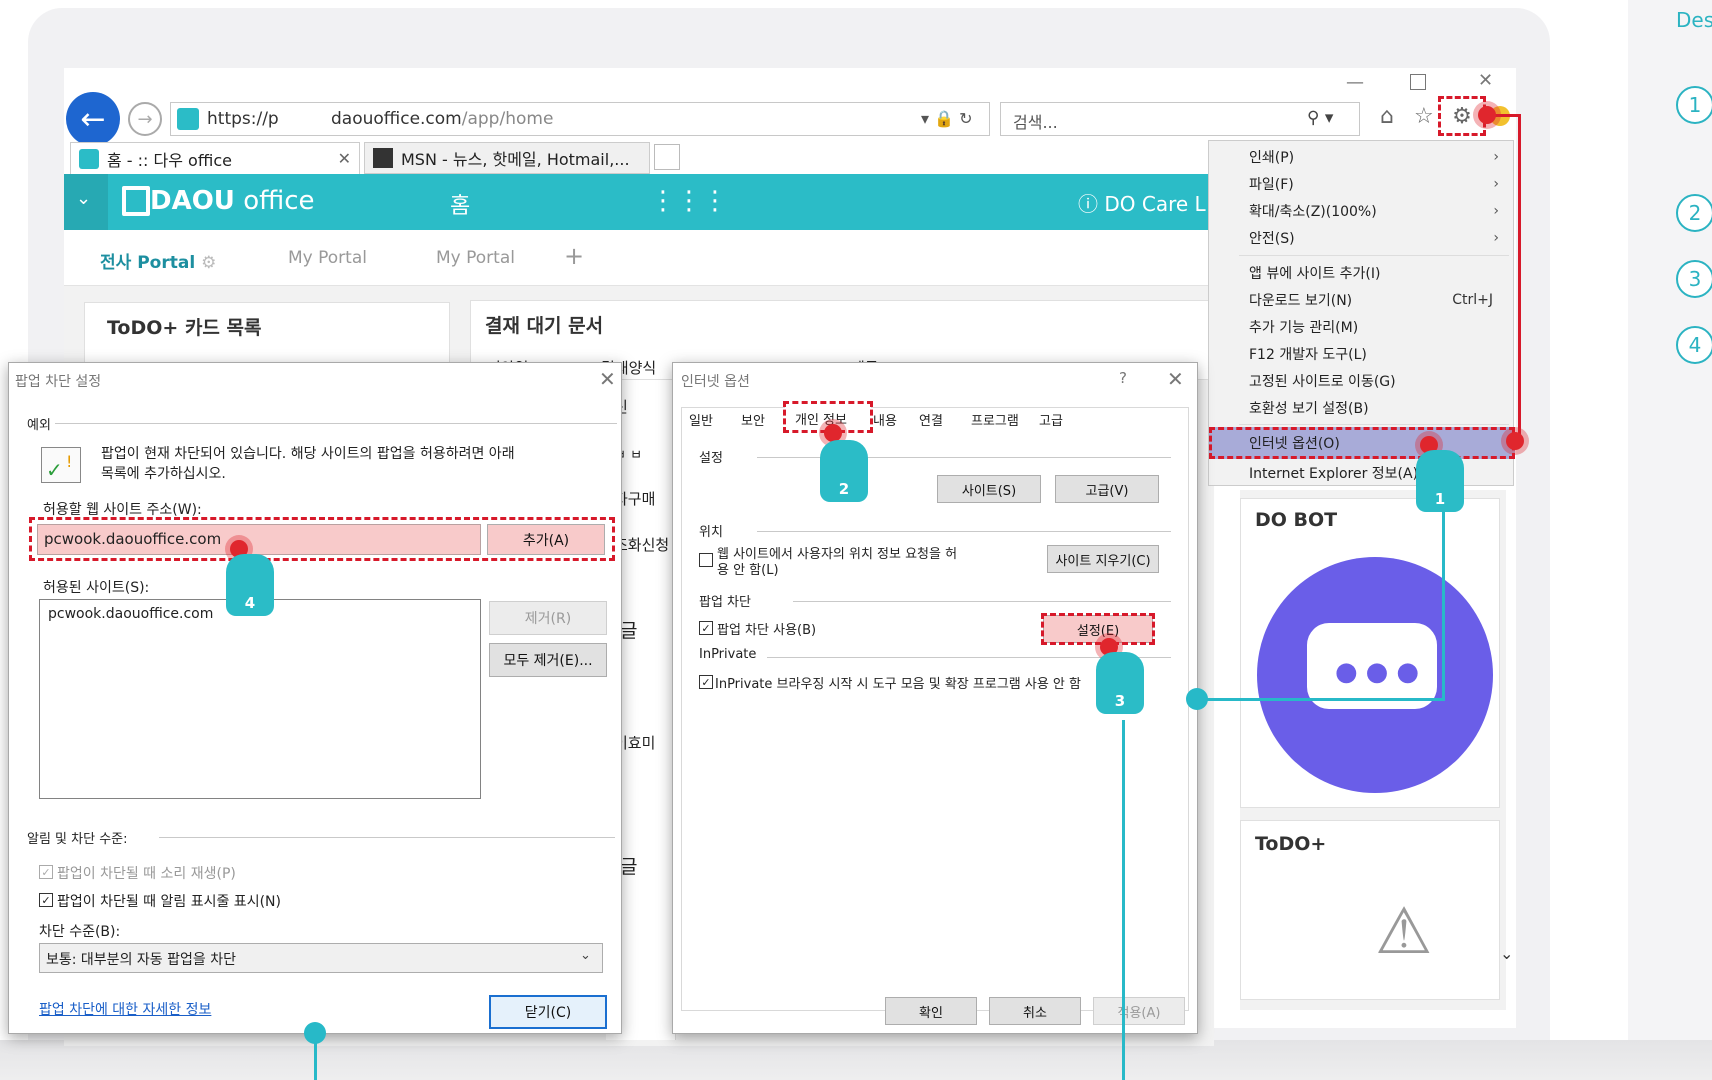 This screenshot has height=1080, width=1712. What do you see at coordinates (548, 618) in the screenshot?
I see `remove-button: 제거(R)` at bounding box center [548, 618].